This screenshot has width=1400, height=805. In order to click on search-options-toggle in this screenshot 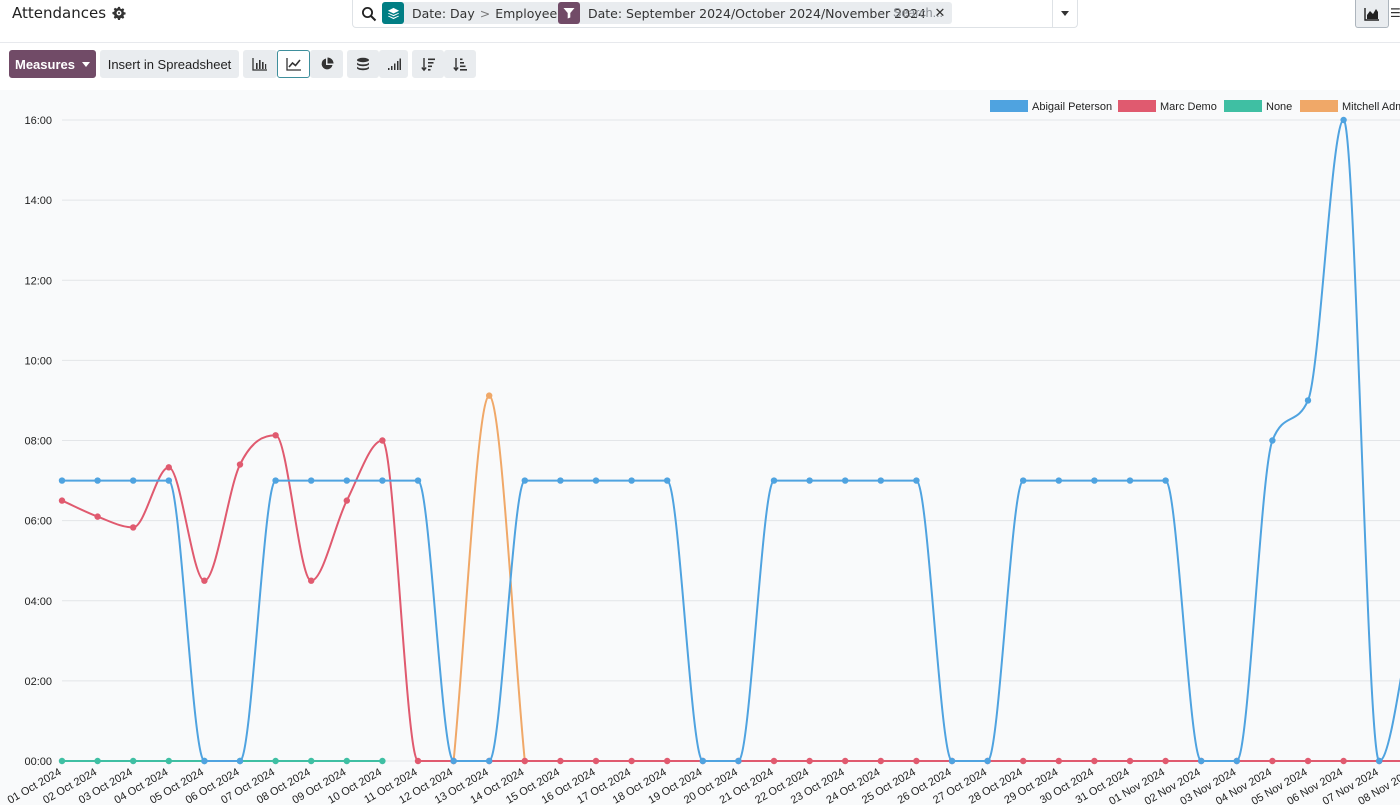, I will do `click(1064, 13)`.